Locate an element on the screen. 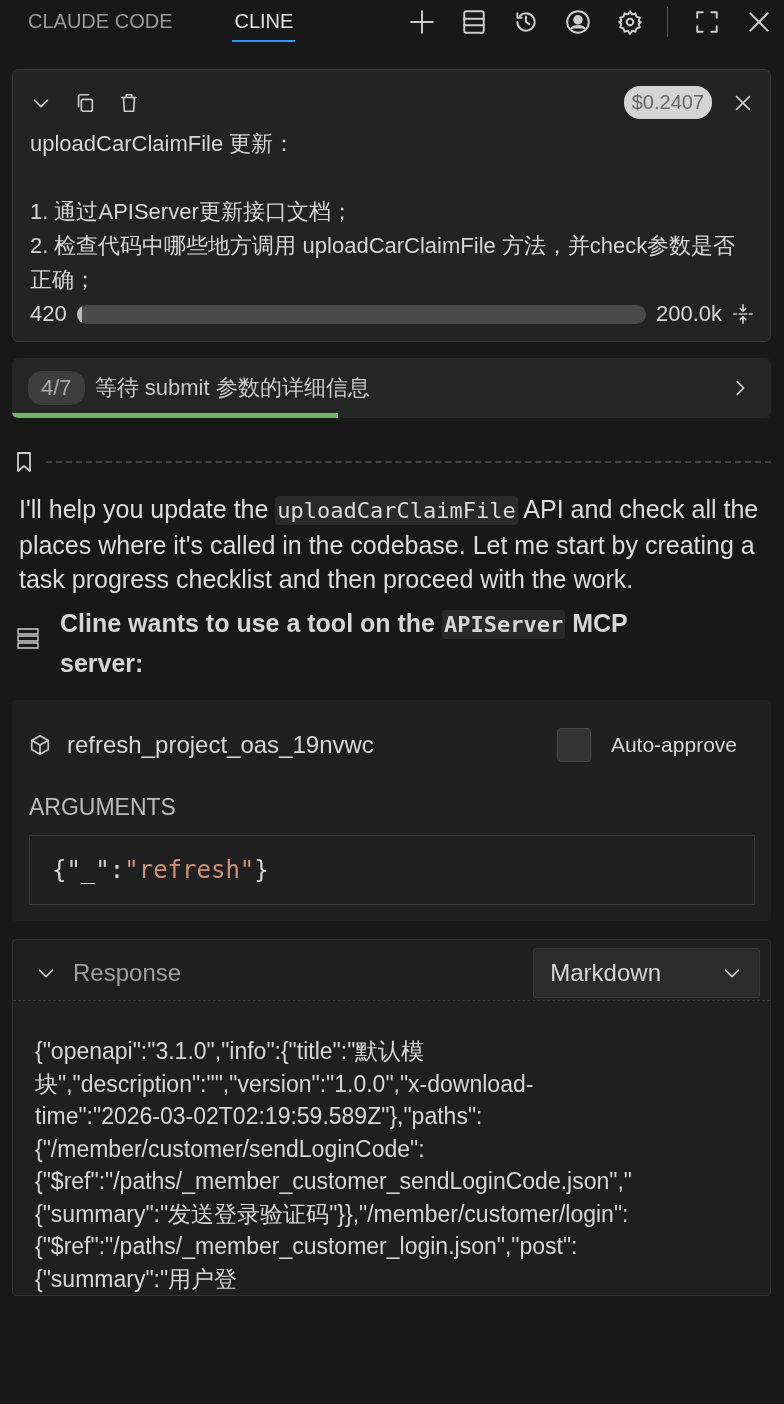  progress-row: 4/7 等待 submit 参数的详细信息 is located at coordinates (391, 388).